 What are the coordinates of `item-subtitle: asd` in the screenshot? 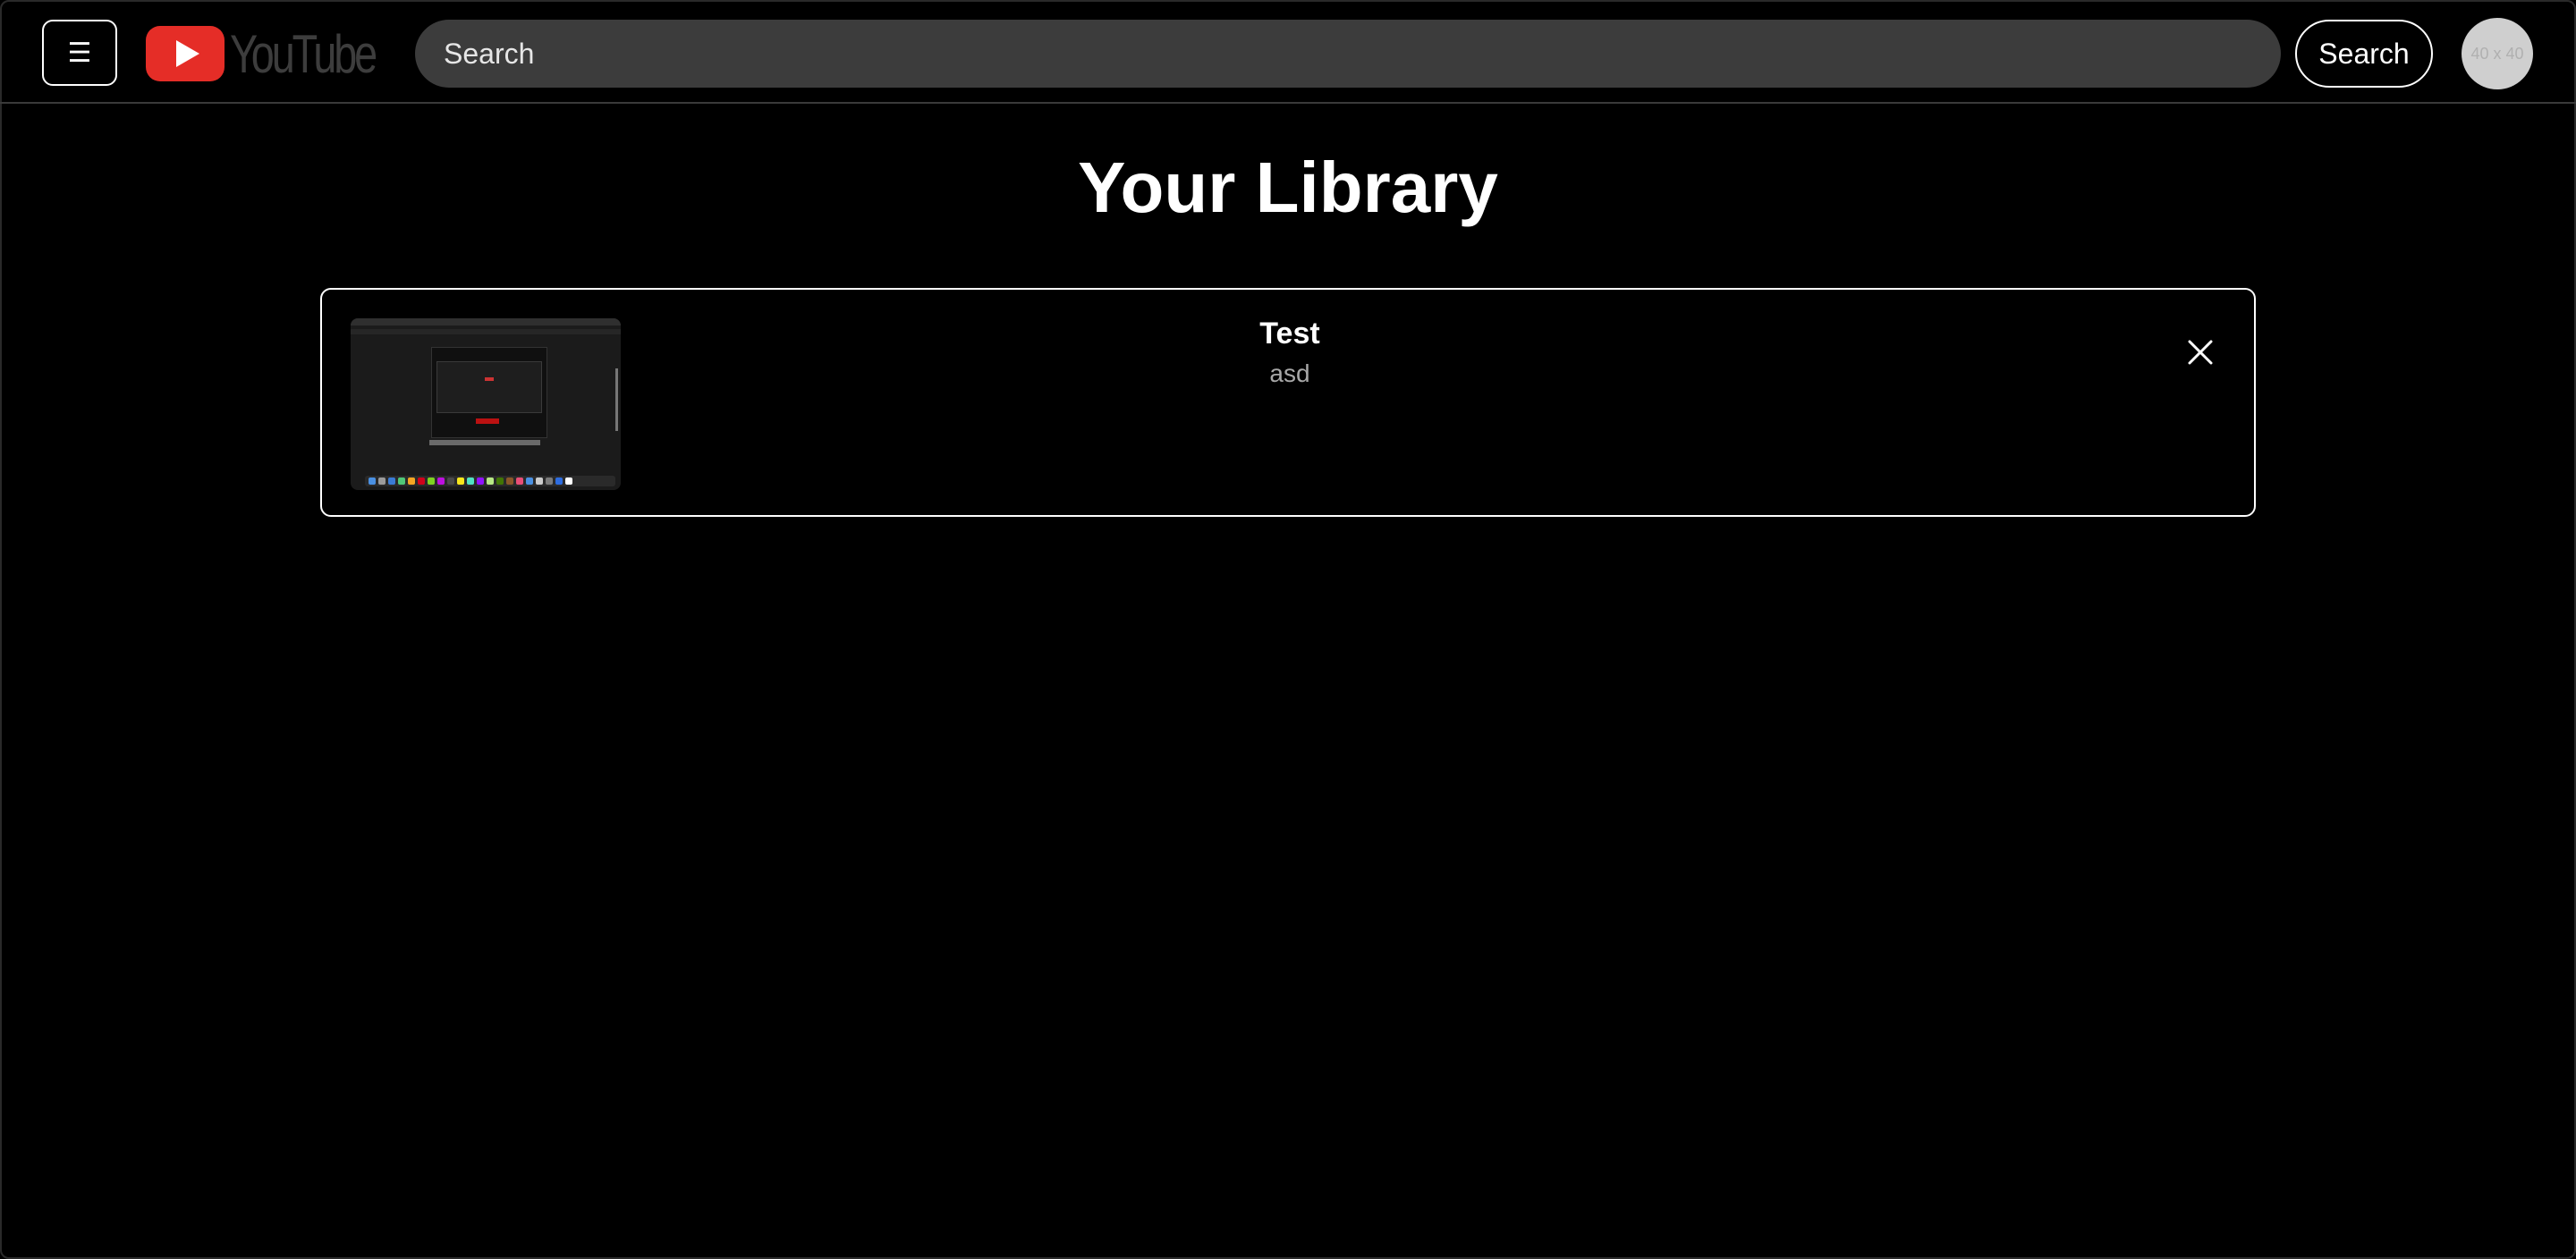 It's located at (1289, 373).